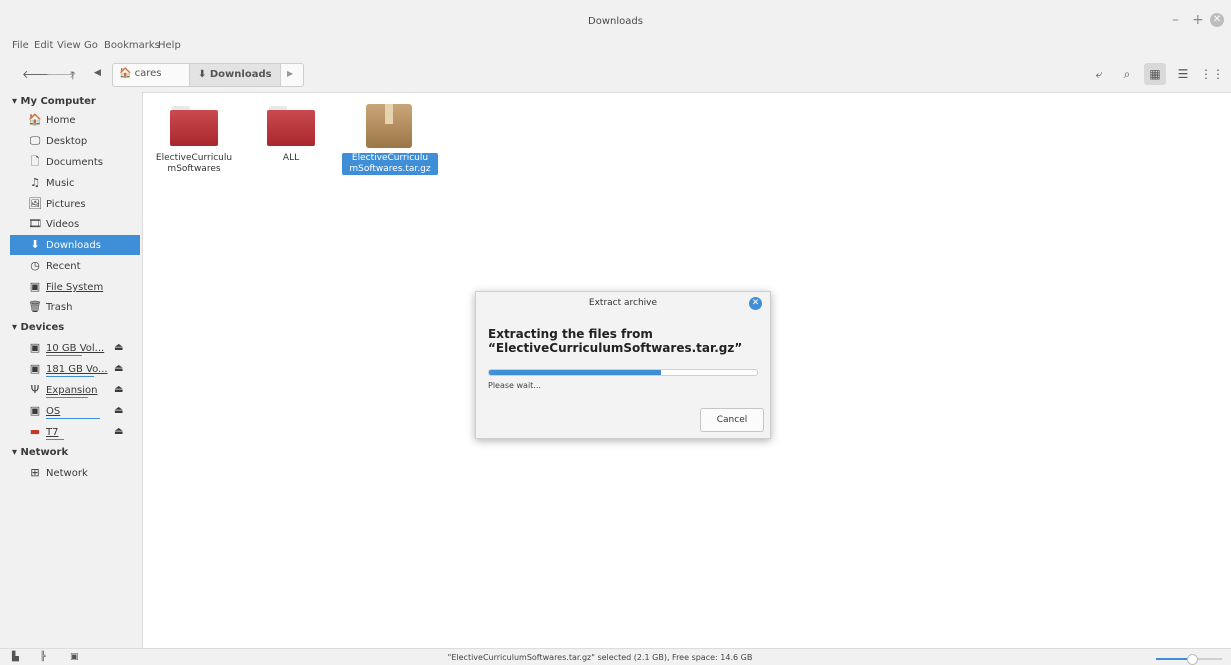 The width and height of the screenshot is (1231, 665). I want to click on up-icon: 🡑, so click(73, 76).